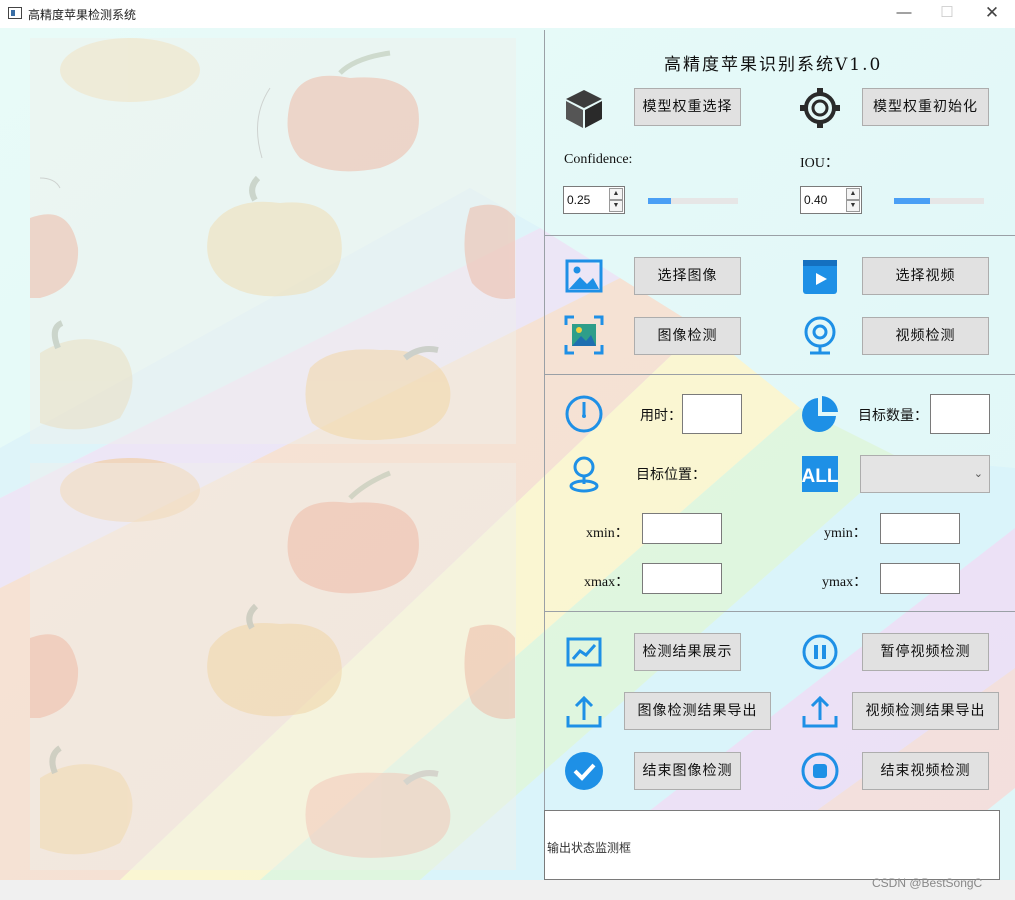 This screenshot has height=900, width=1015. Describe the element at coordinates (687, 771) in the screenshot. I see `end-image-detection-button: 结束图像检测` at that location.